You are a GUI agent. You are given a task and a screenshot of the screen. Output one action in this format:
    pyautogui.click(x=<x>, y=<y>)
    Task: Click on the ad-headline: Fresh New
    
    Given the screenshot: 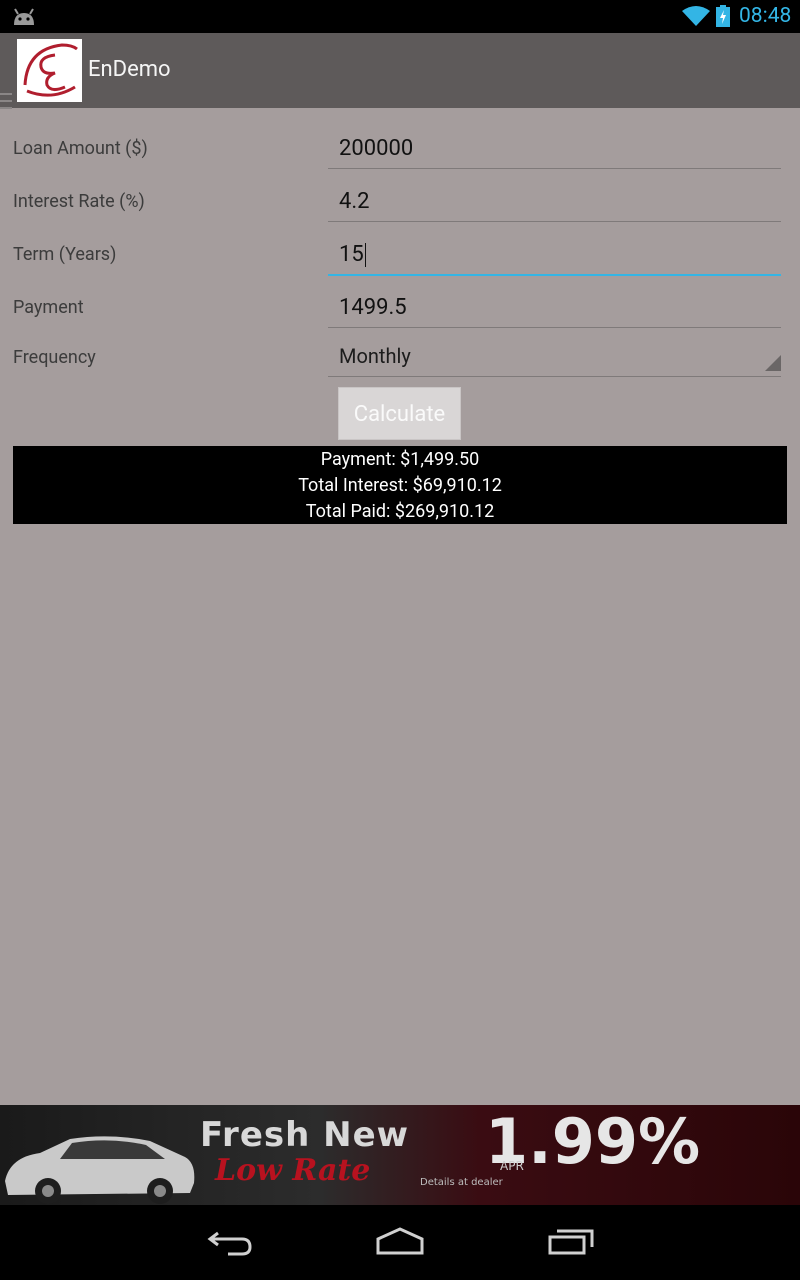 What is the action you would take?
    pyautogui.click(x=305, y=1135)
    